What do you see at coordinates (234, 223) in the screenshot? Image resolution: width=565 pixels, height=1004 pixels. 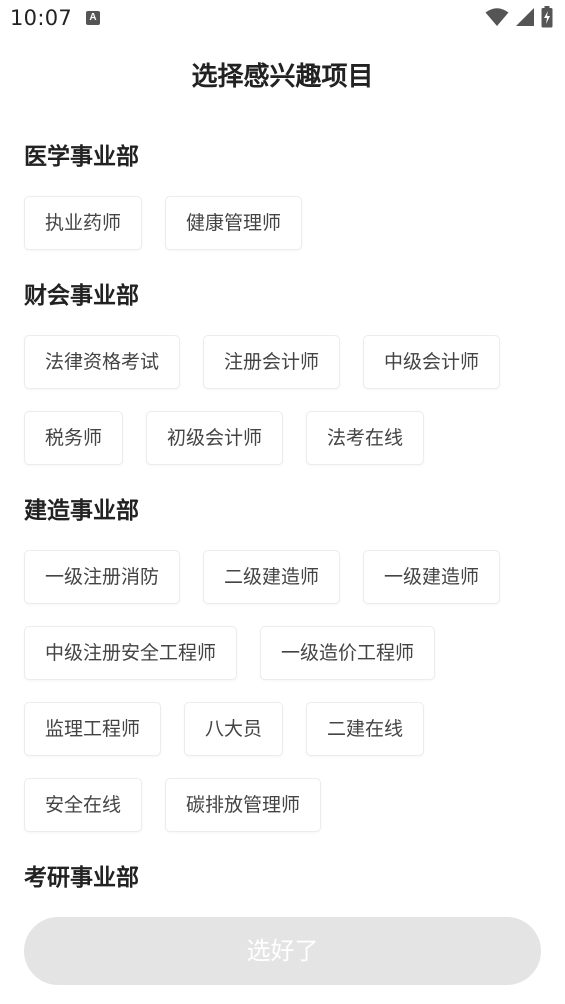 I see `interest-tag: 健康管理师` at bounding box center [234, 223].